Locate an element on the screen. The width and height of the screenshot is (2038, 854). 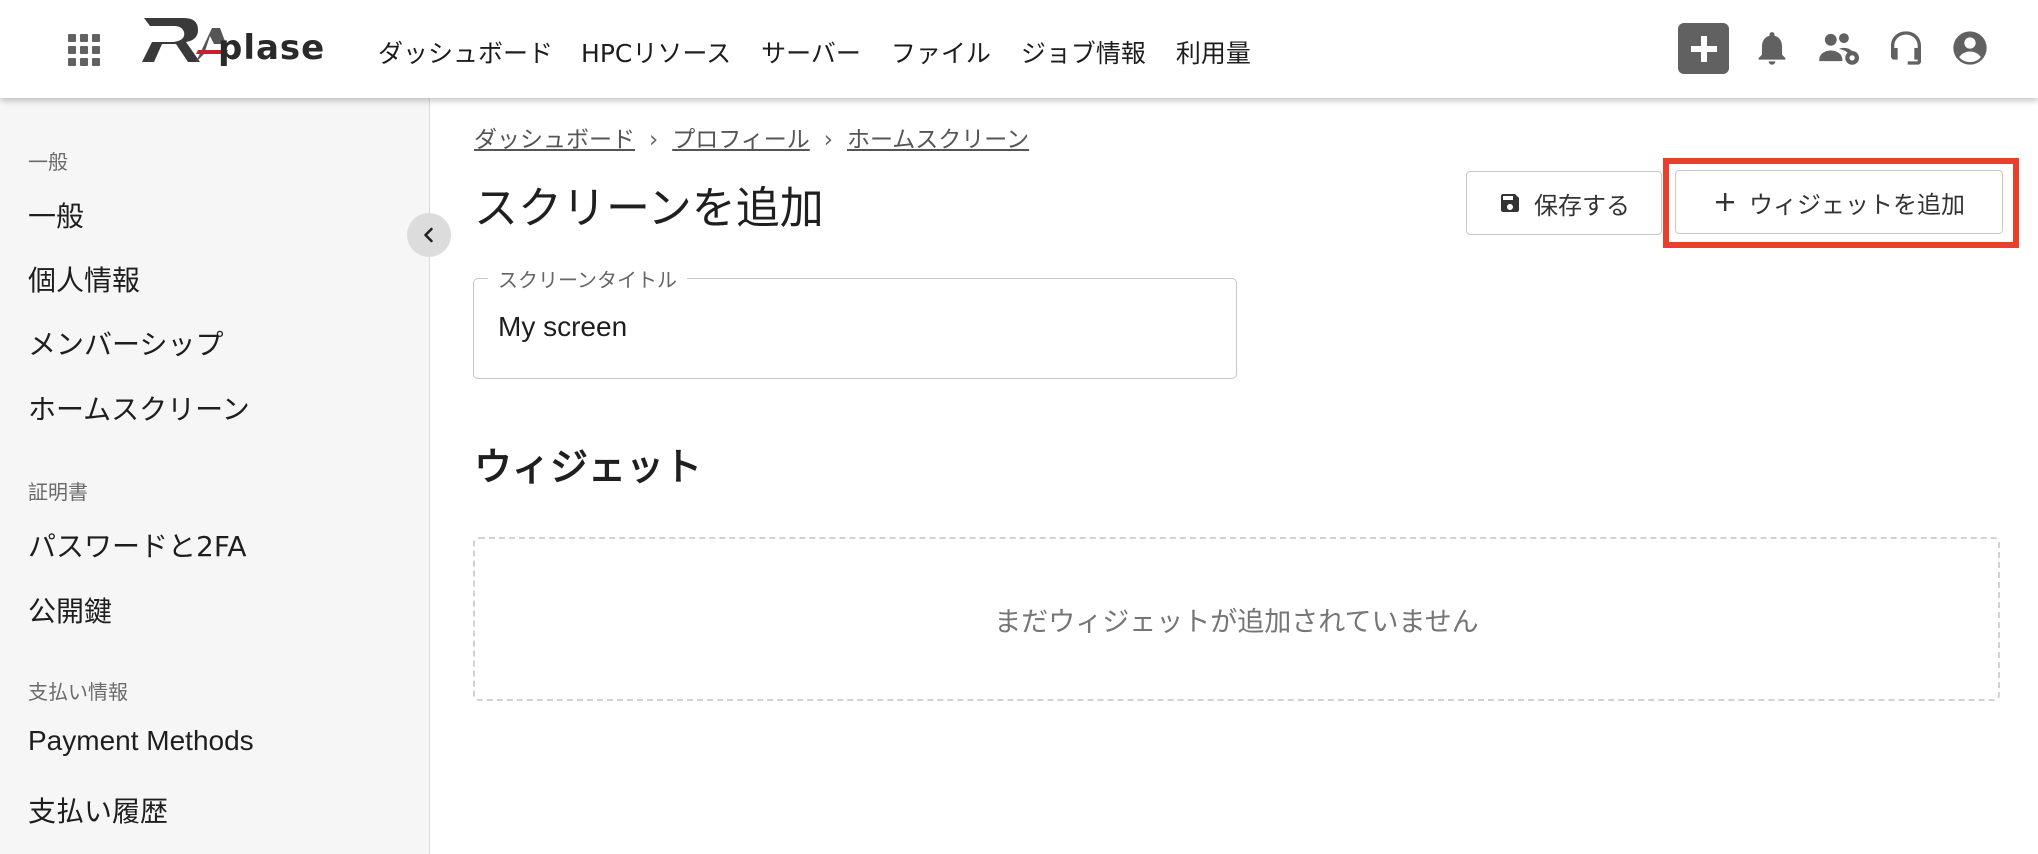
sidebar-item-payment-methods: Payment Methods is located at coordinates (141, 741).